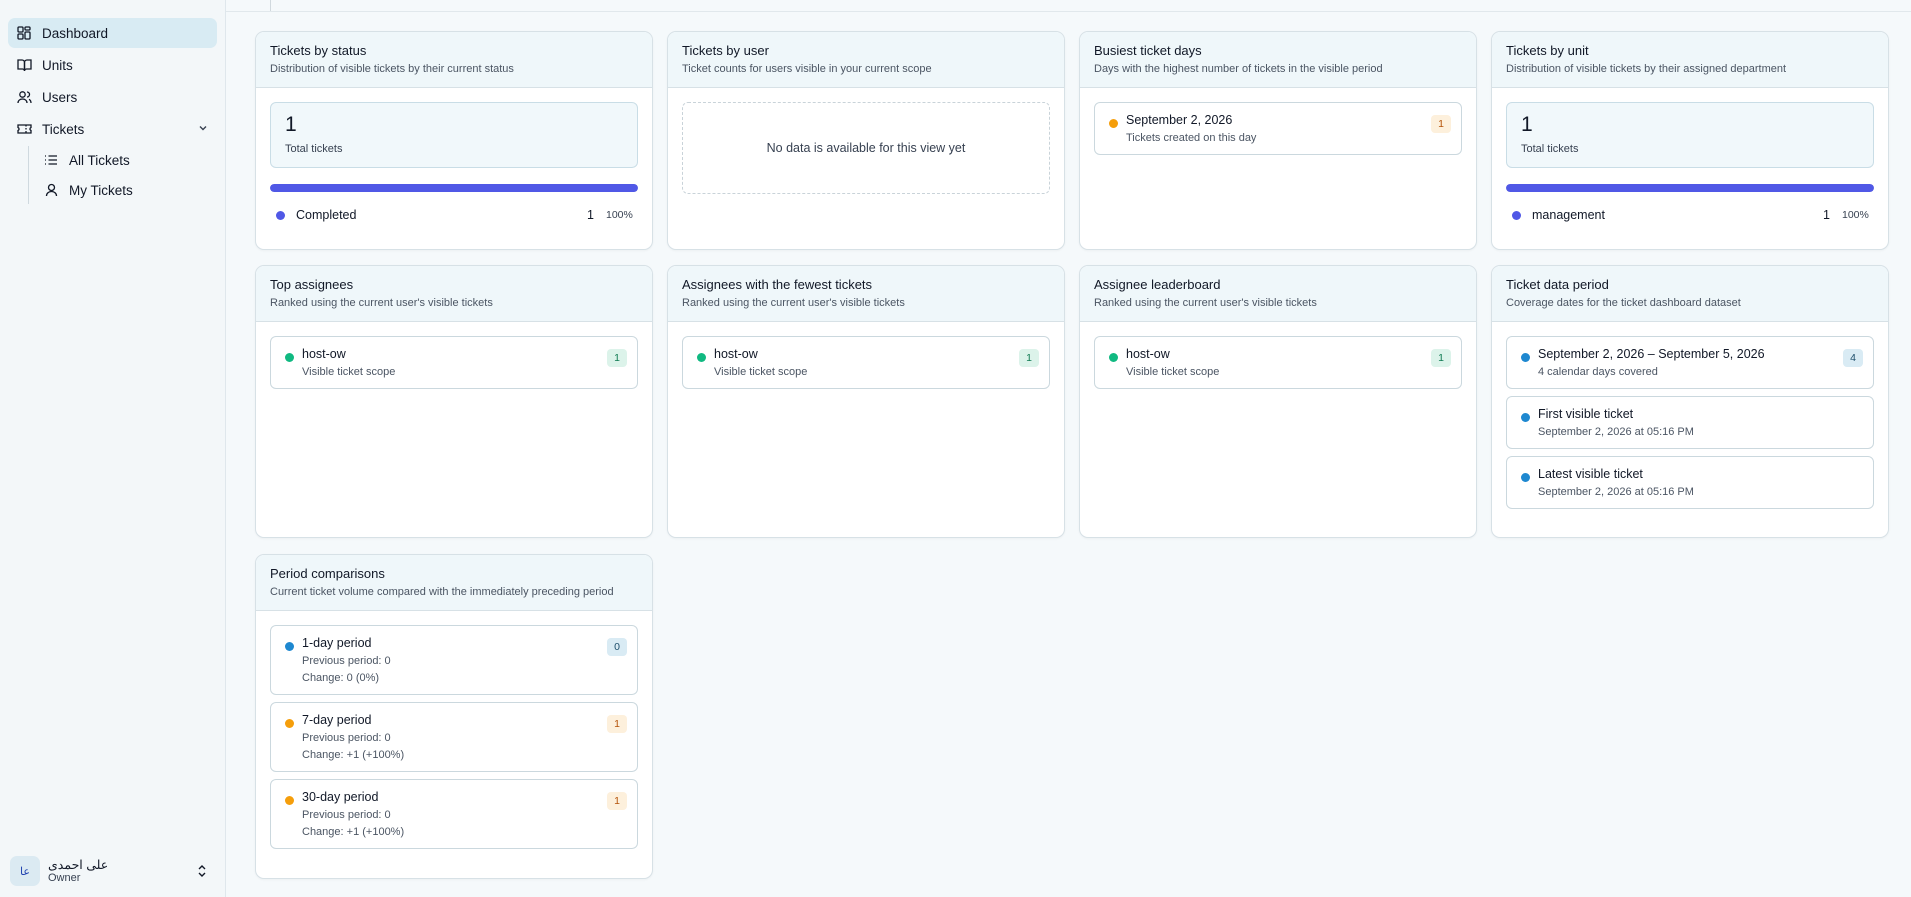  What do you see at coordinates (202, 873) in the screenshot?
I see `chevrons-up-down-icon` at bounding box center [202, 873].